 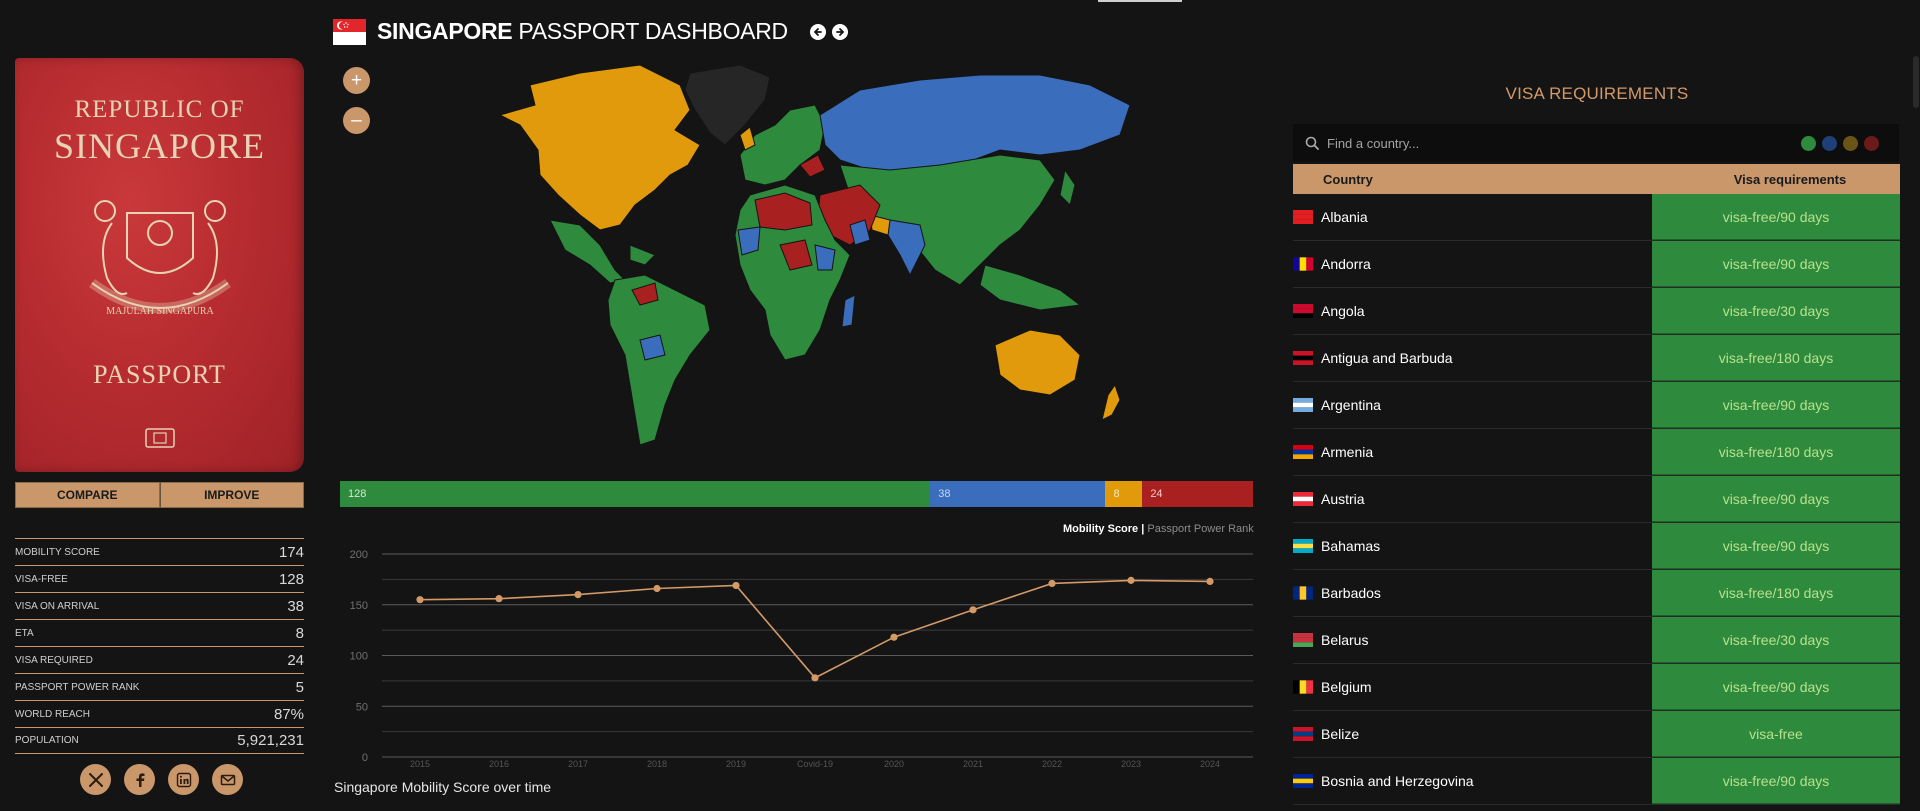 I want to click on stat-label: ETA, so click(x=24, y=633).